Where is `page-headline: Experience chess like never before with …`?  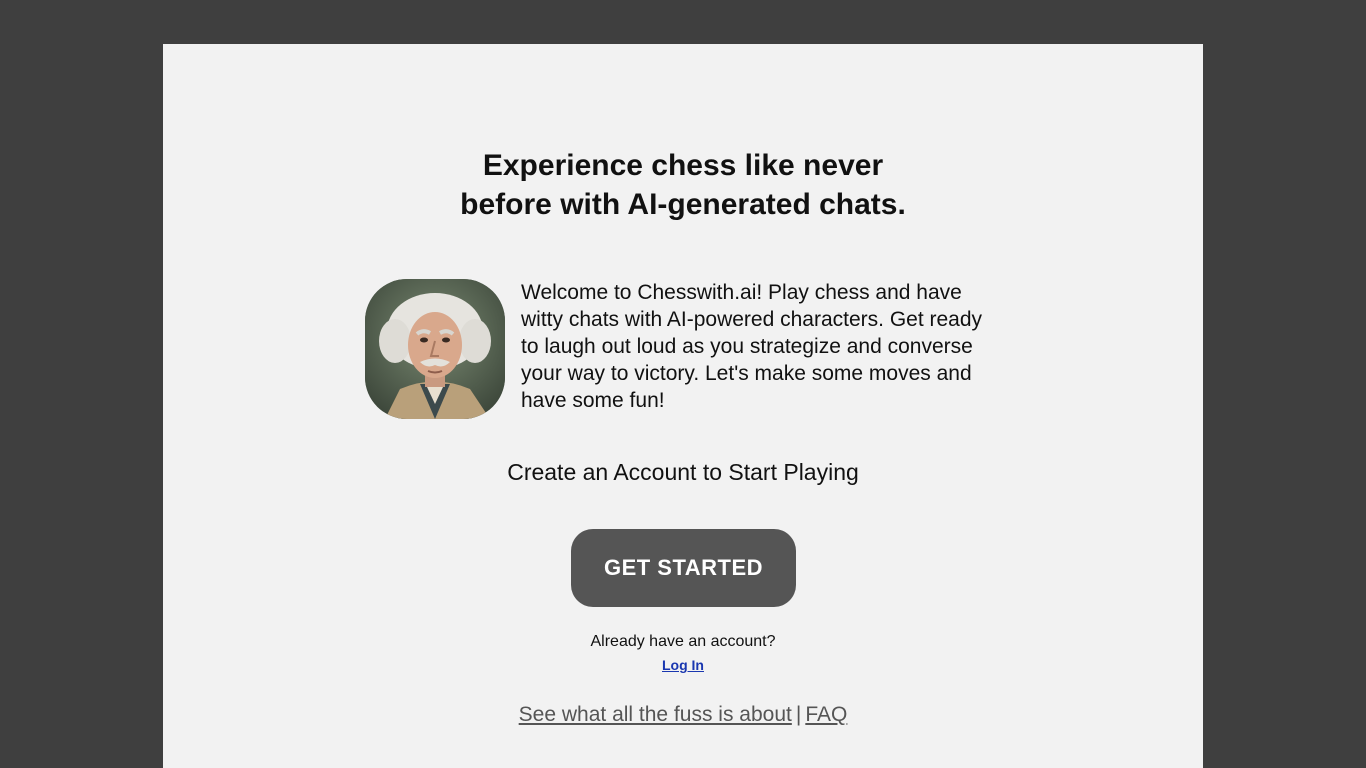
page-headline: Experience chess like never before with … is located at coordinates (683, 185).